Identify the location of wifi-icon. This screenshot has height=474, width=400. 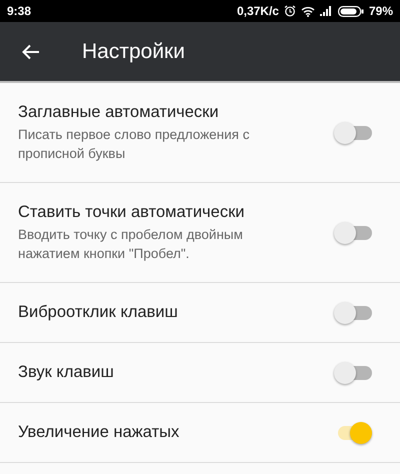
(307, 11).